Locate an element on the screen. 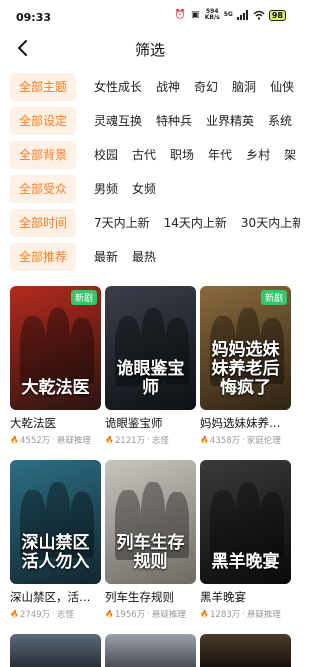 Image resolution: width=320 pixels, height=667 pixels. drama-meta: 🔥 2121万 · 志怪 is located at coordinates (150, 440).